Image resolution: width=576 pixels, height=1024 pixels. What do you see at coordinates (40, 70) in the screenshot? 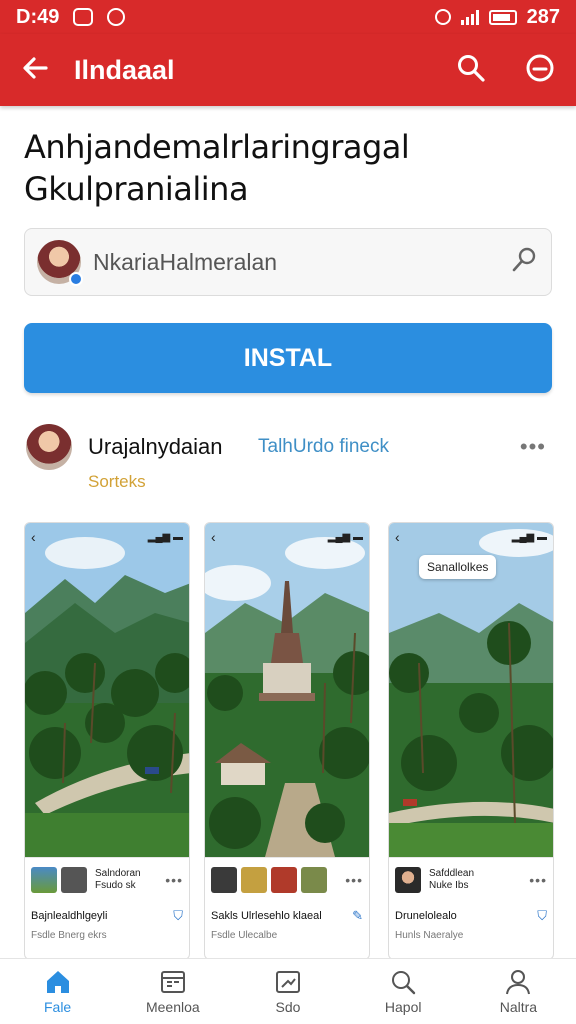
I see `back-arrow-icon` at bounding box center [40, 70].